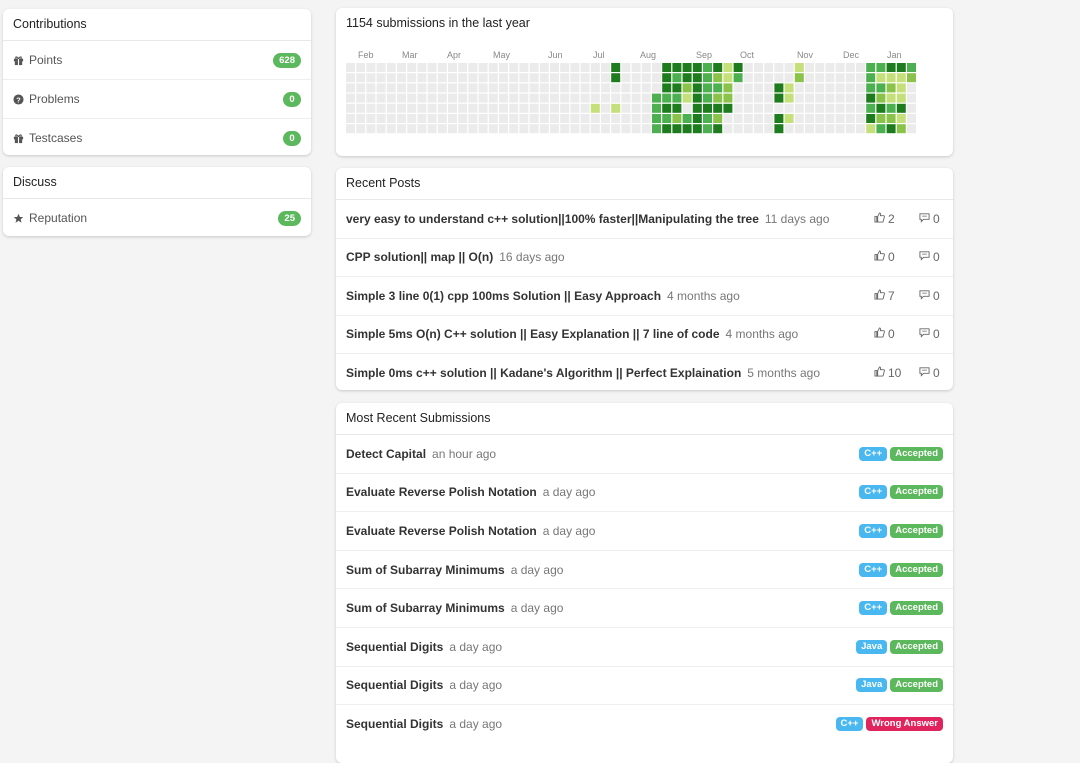 The image size is (1080, 763). I want to click on post-title: CPP solution|| map || O(n), so click(419, 257).